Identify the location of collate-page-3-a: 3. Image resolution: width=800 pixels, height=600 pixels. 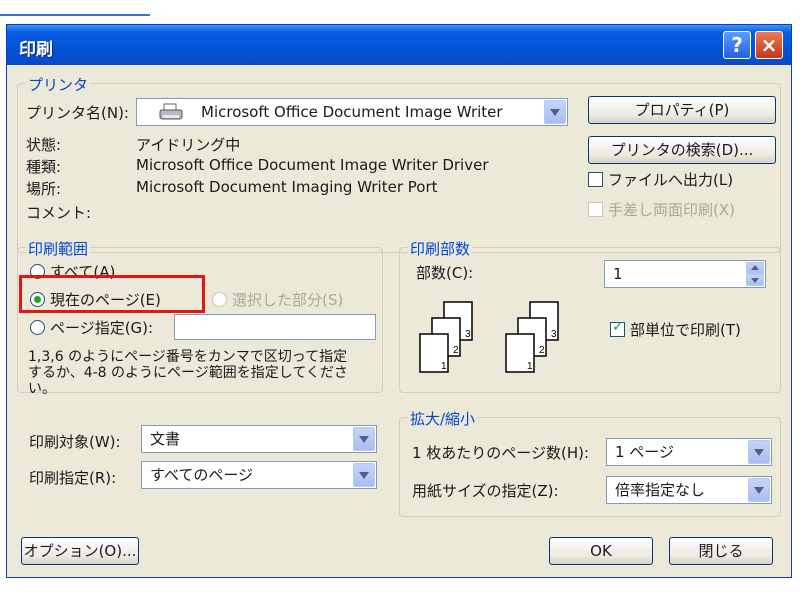
(468, 334).